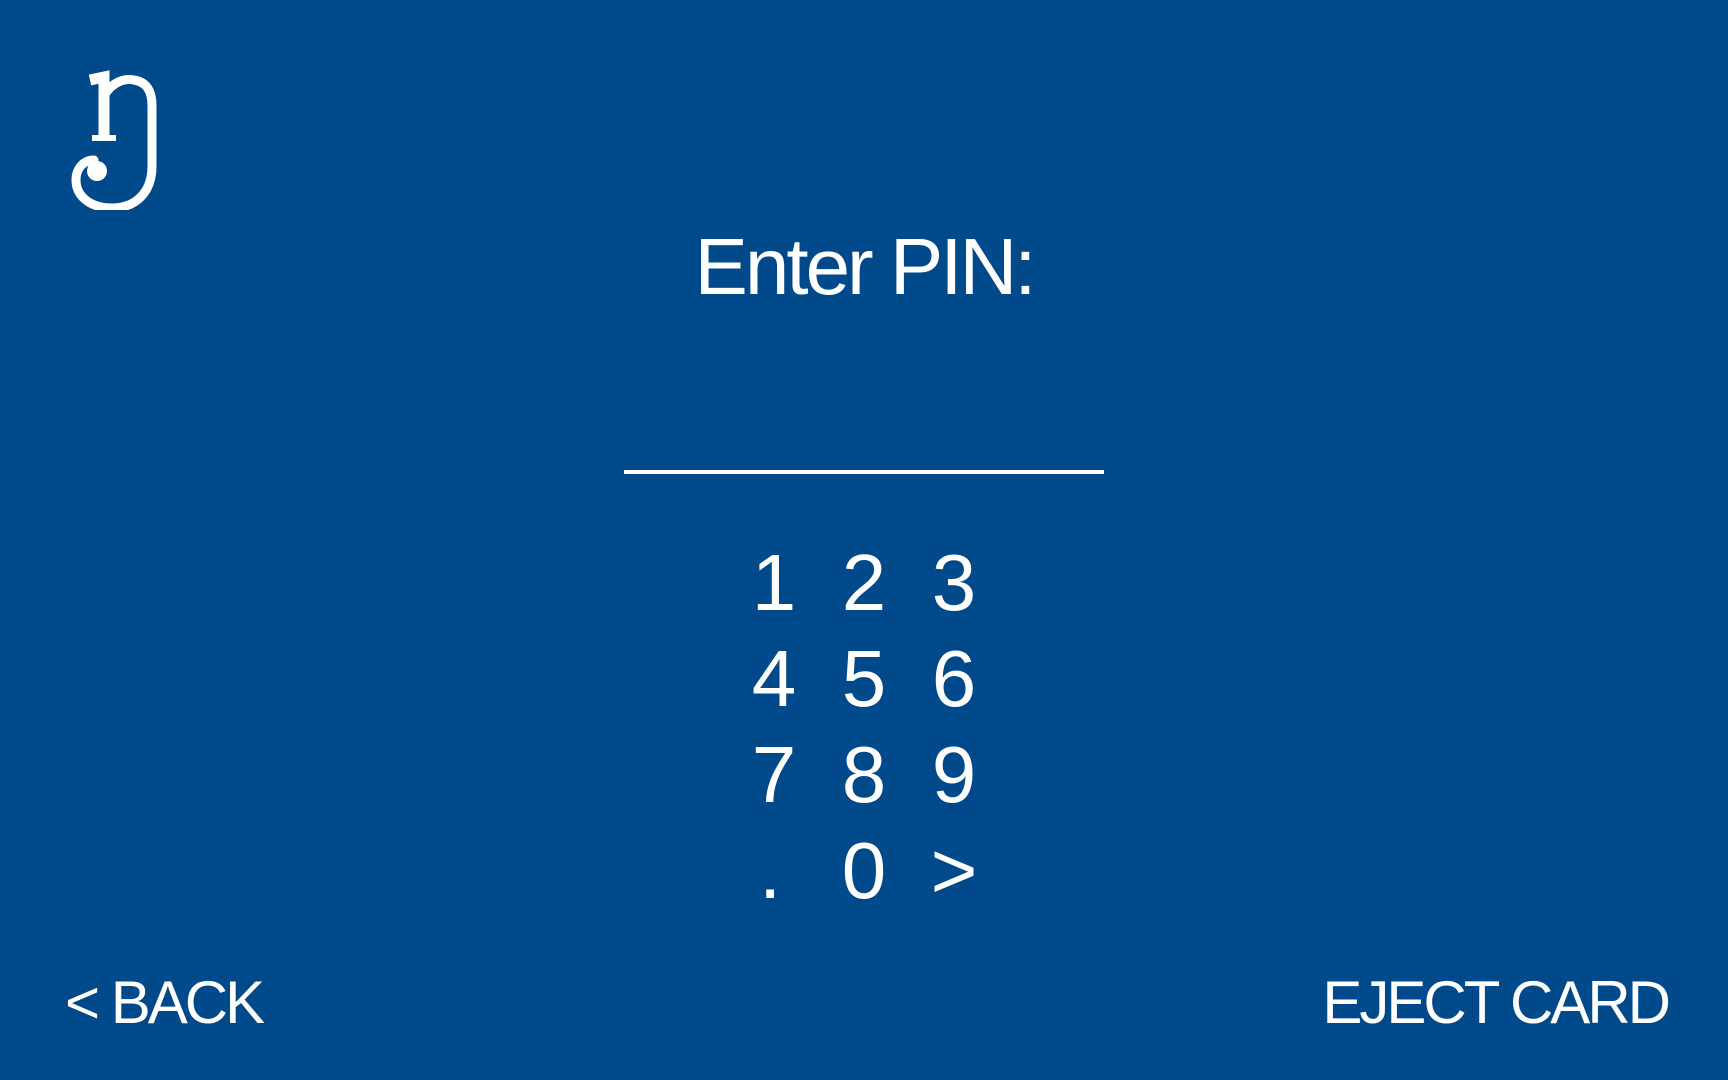 Image resolution: width=1728 pixels, height=1080 pixels. What do you see at coordinates (954, 583) in the screenshot?
I see `key-3: 3` at bounding box center [954, 583].